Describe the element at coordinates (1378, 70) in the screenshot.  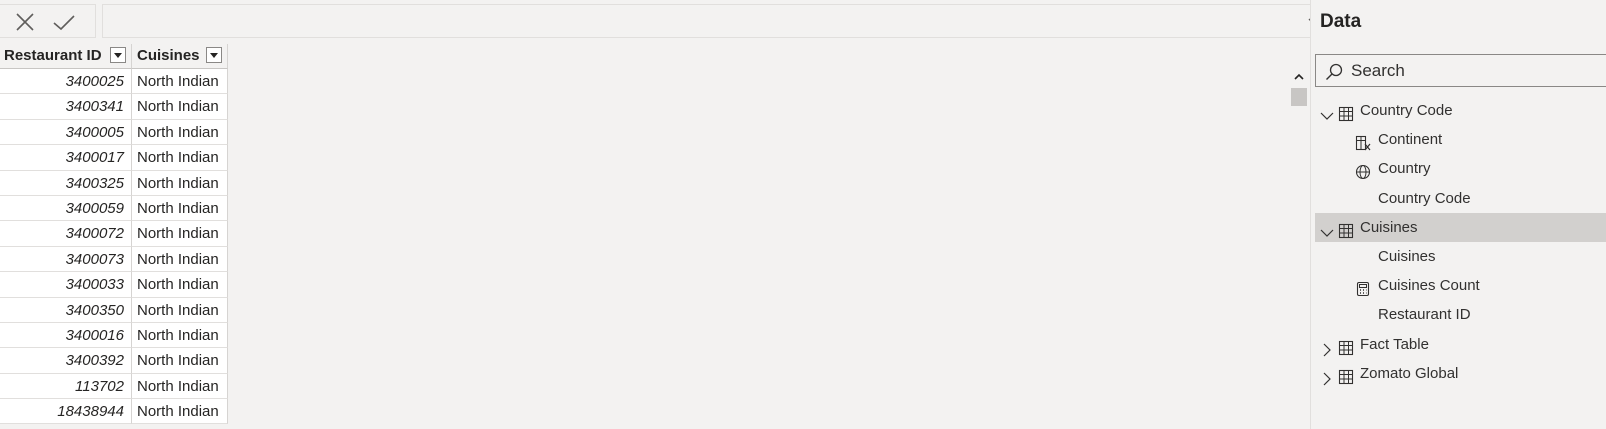
I see `search-placeholder: Search` at that location.